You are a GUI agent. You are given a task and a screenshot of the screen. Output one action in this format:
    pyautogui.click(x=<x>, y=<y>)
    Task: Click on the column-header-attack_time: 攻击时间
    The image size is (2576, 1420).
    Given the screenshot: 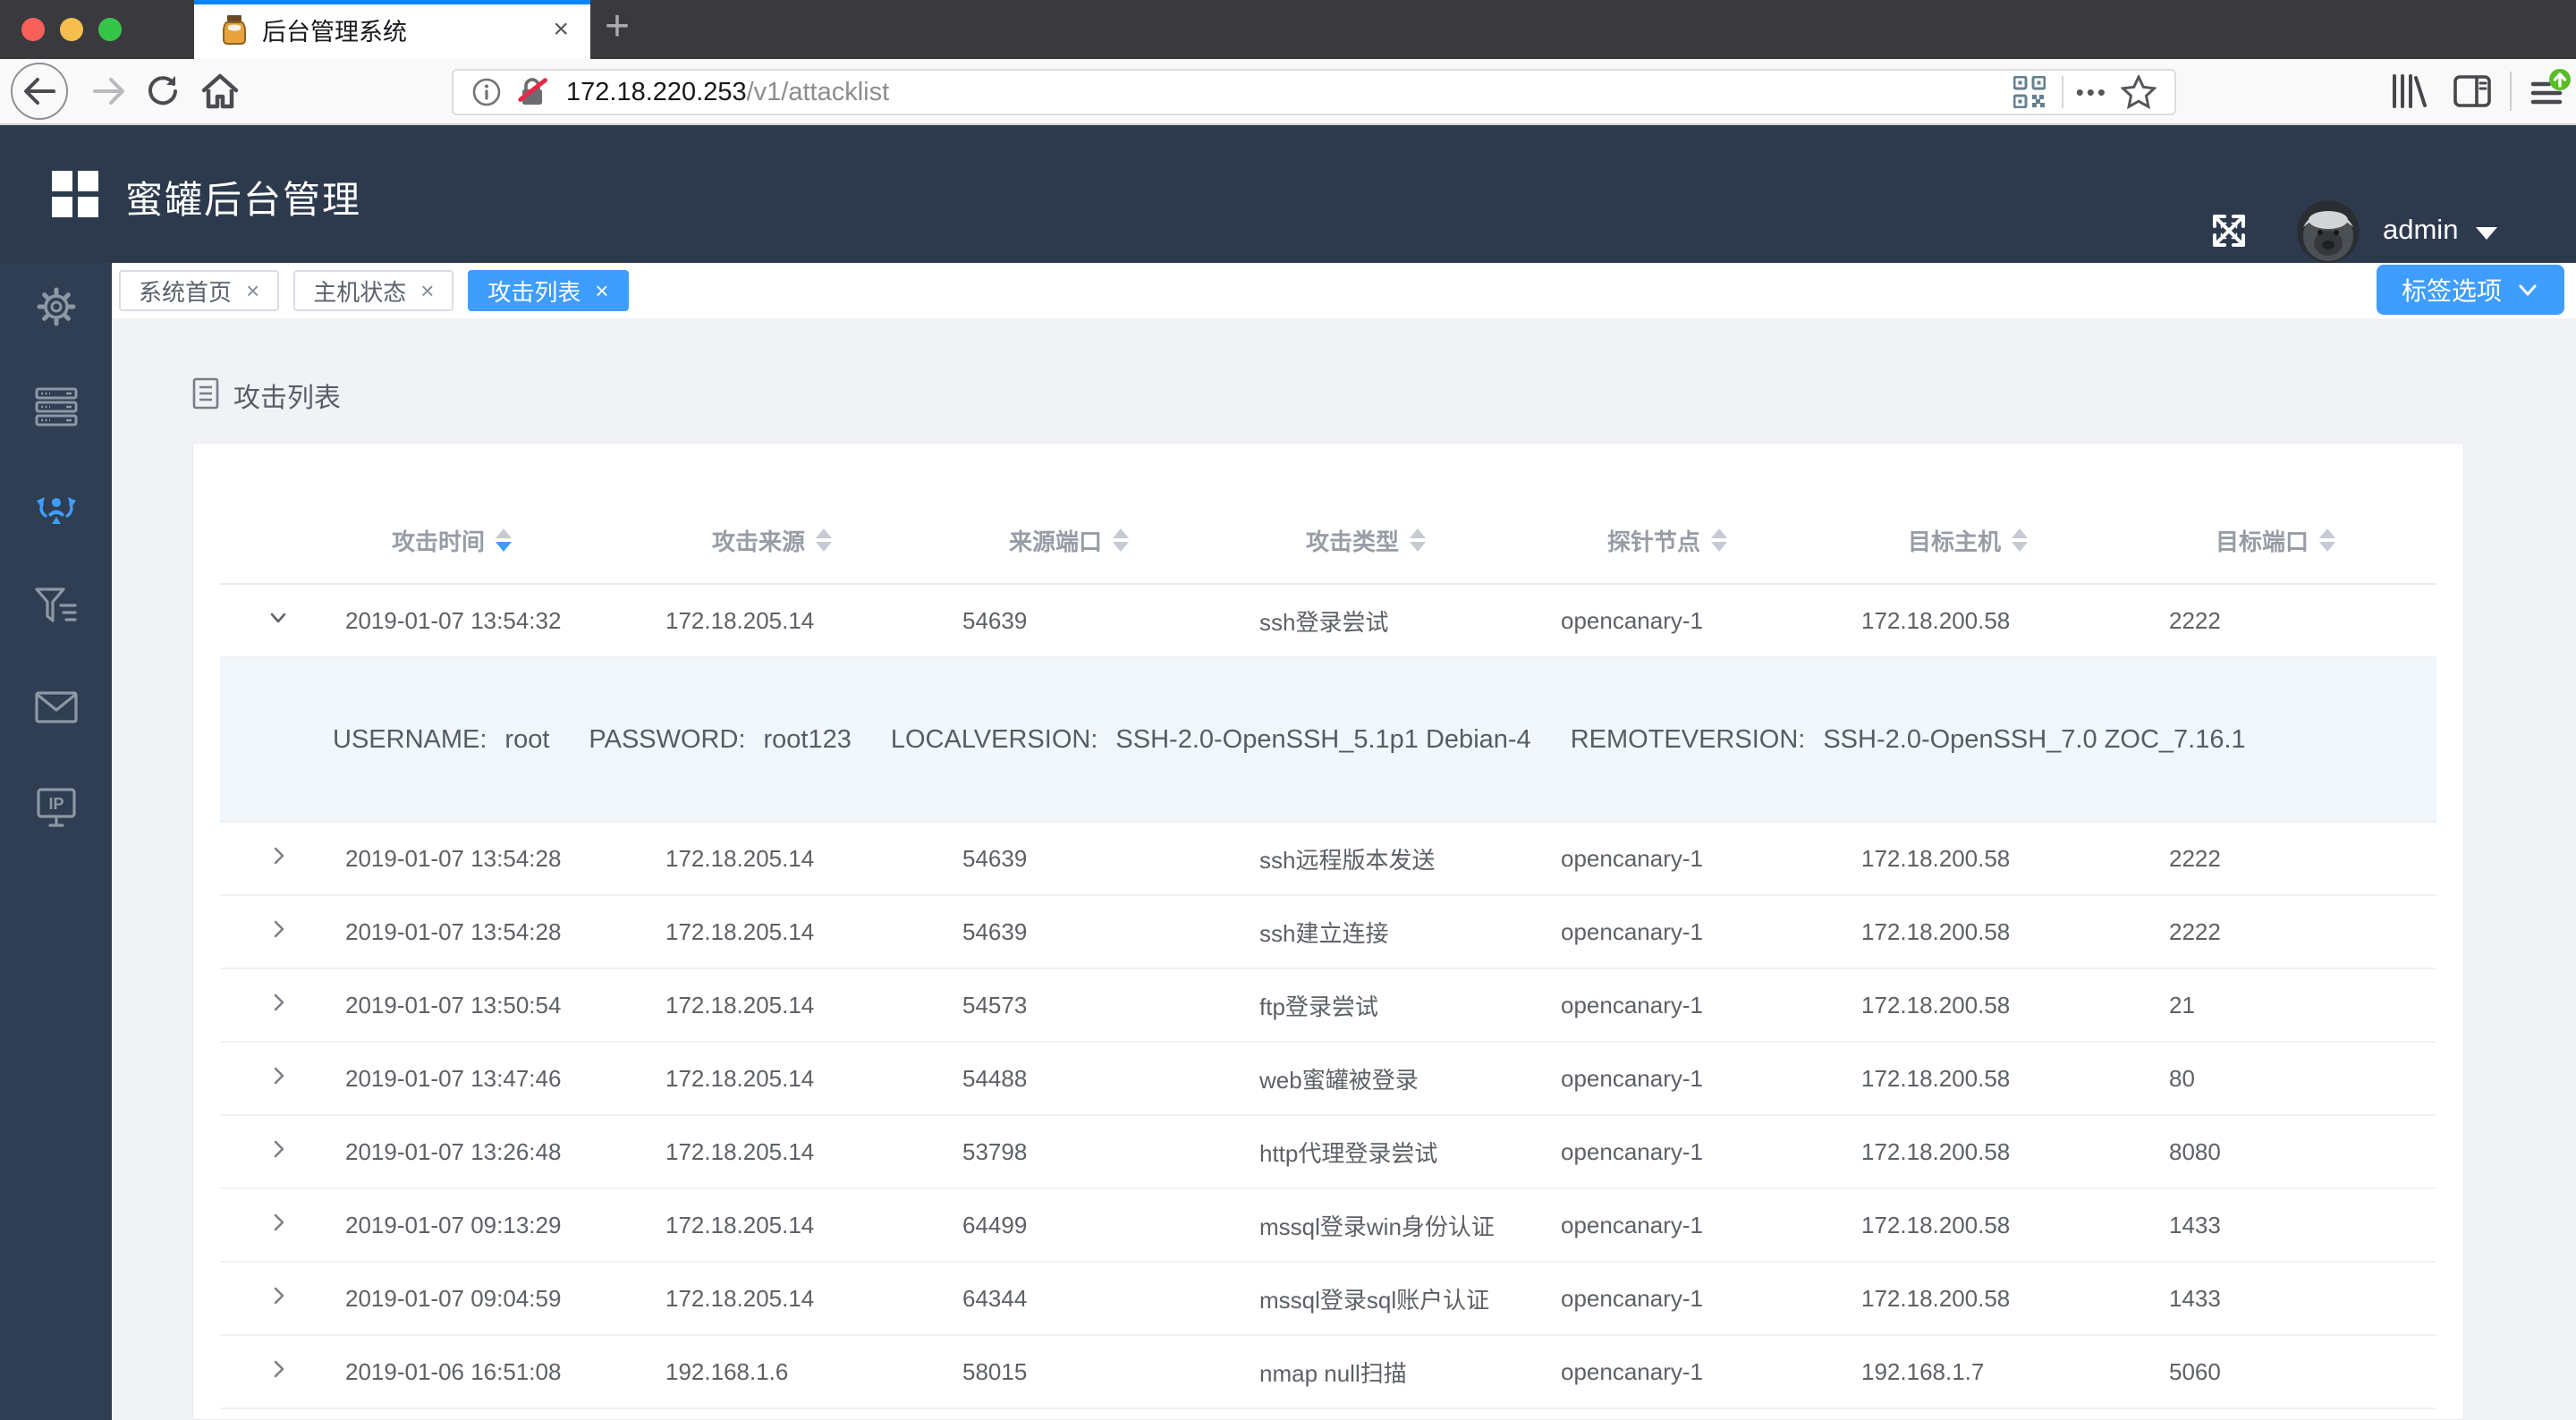 What is the action you would take?
    pyautogui.click(x=552, y=540)
    